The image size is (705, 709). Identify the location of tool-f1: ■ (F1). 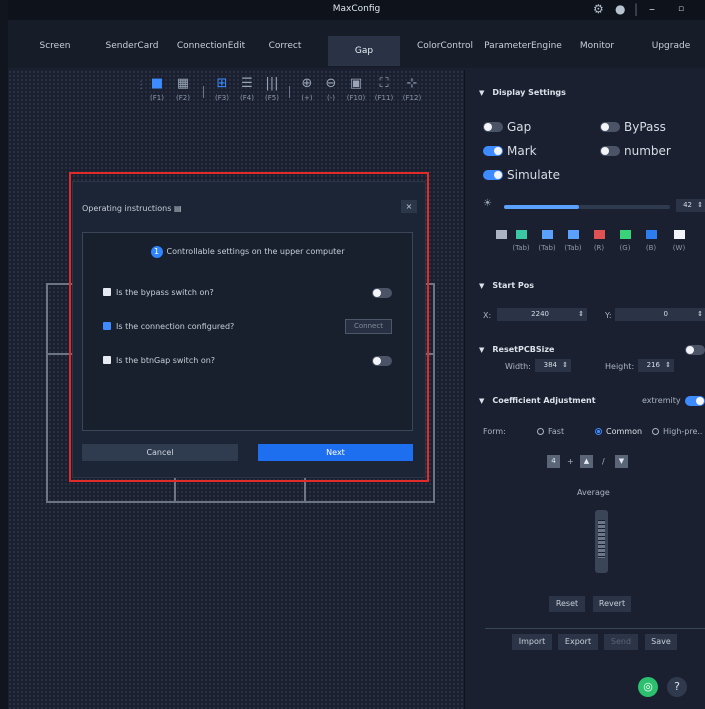
(157, 89).